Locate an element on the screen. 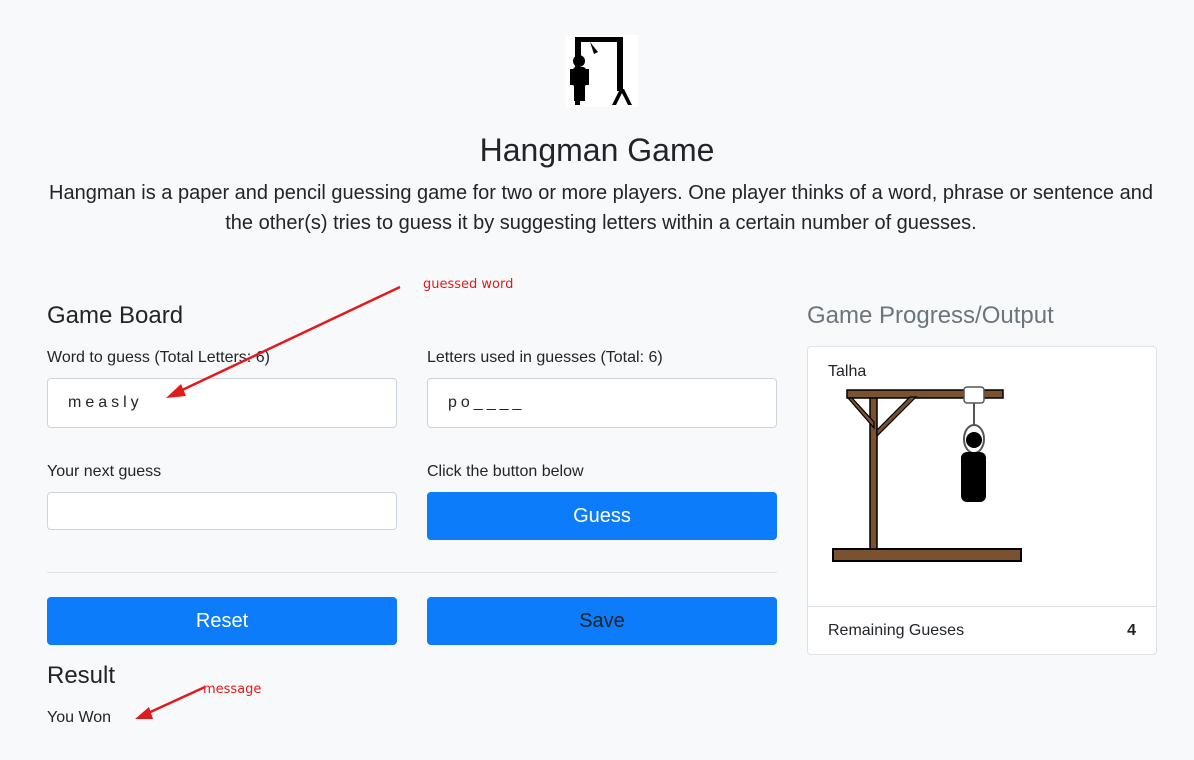 The width and height of the screenshot is (1194, 760). annotation-arrows is located at coordinates (268, 502).